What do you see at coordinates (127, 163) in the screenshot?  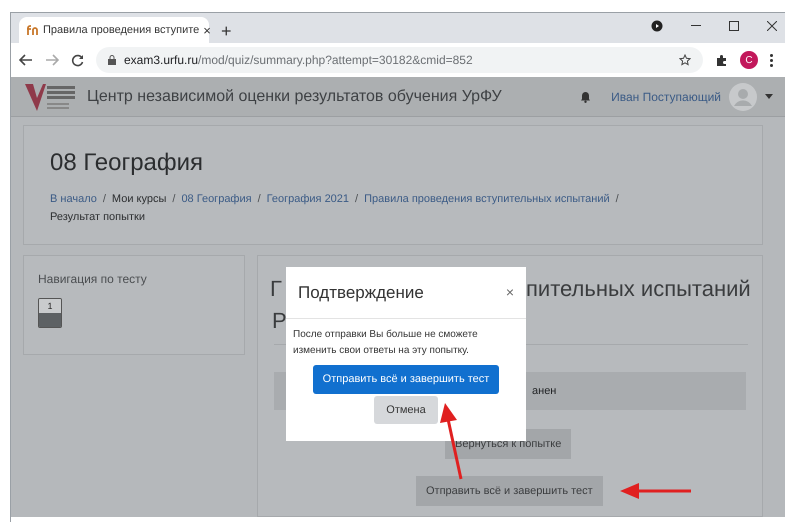 I see `course-heading: 08 География` at bounding box center [127, 163].